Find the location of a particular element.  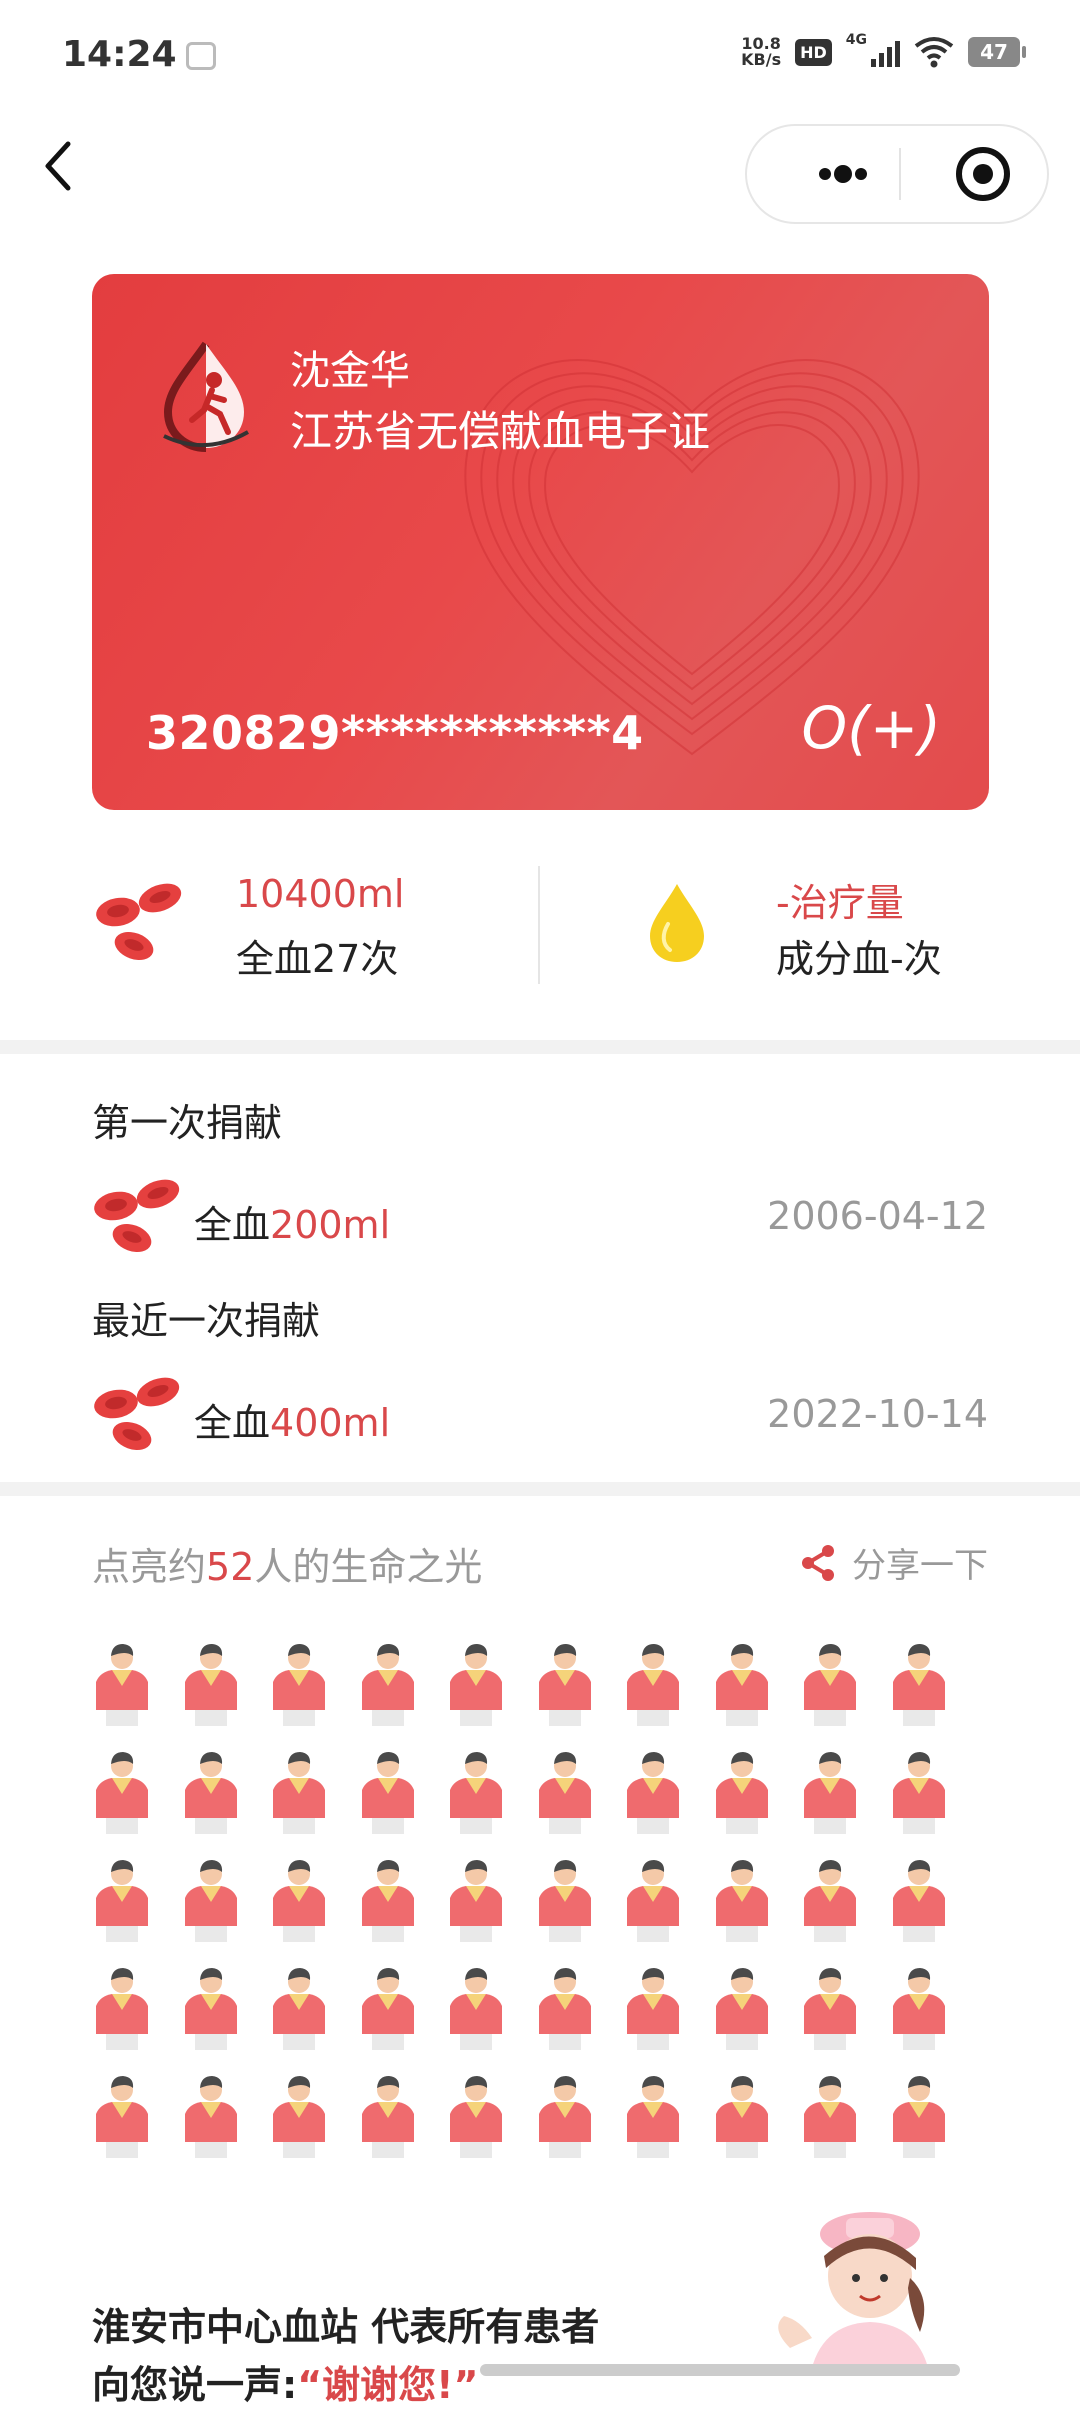

latest-donation-date: 2022-10-14 is located at coordinates (877, 1414).